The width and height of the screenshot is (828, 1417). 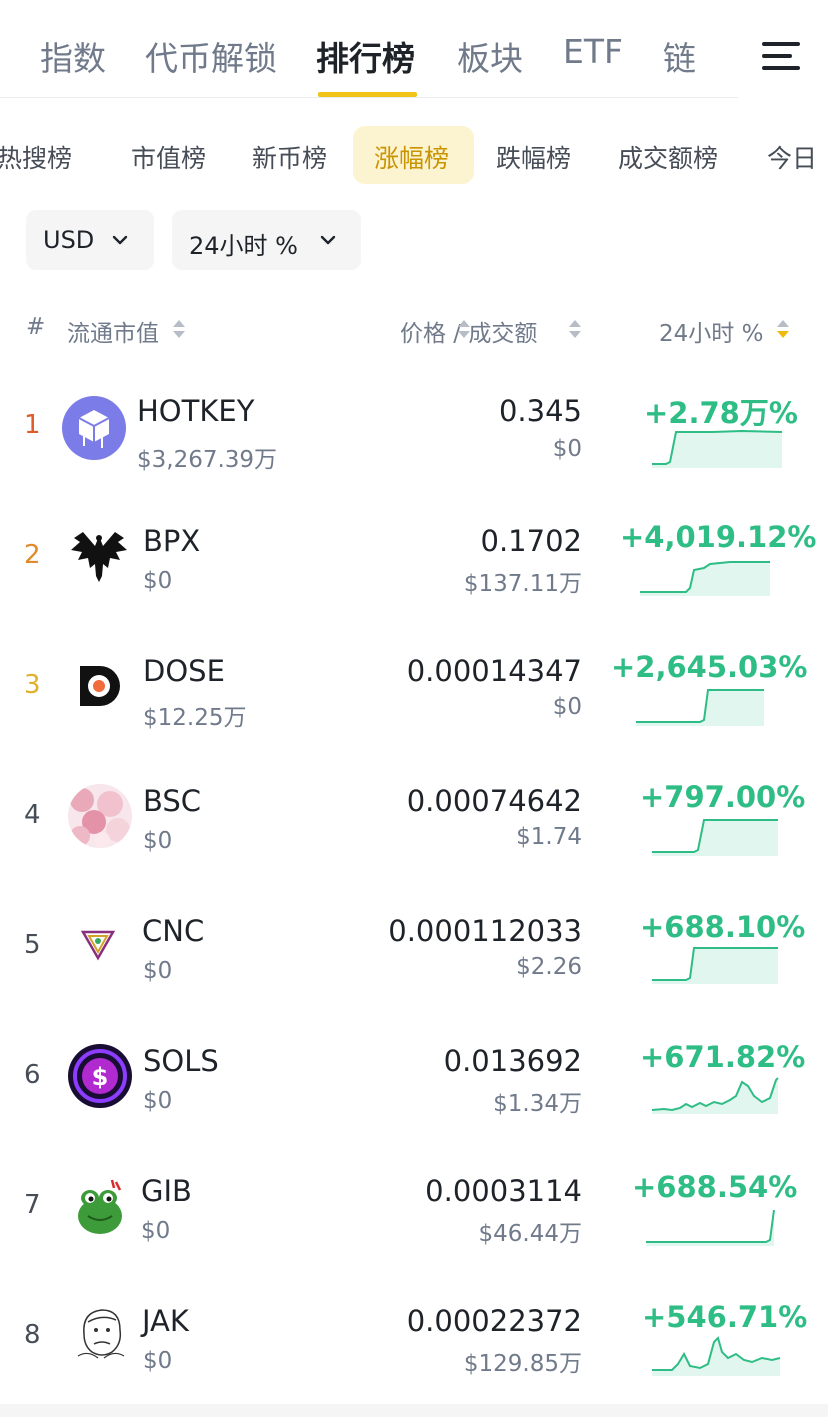 What do you see at coordinates (414, 1209) in the screenshot?
I see `table-row: 7 GIB $0 0.0003114 $46.44万 +688.54%` at bounding box center [414, 1209].